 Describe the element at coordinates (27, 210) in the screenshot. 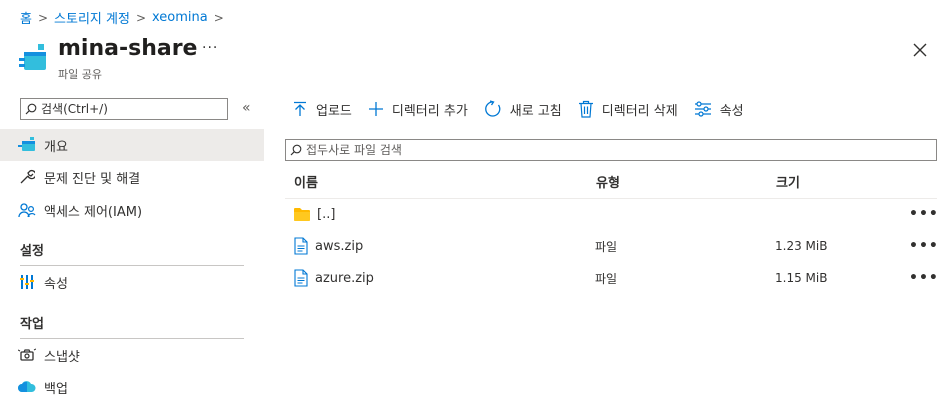

I see `people-icon` at that location.